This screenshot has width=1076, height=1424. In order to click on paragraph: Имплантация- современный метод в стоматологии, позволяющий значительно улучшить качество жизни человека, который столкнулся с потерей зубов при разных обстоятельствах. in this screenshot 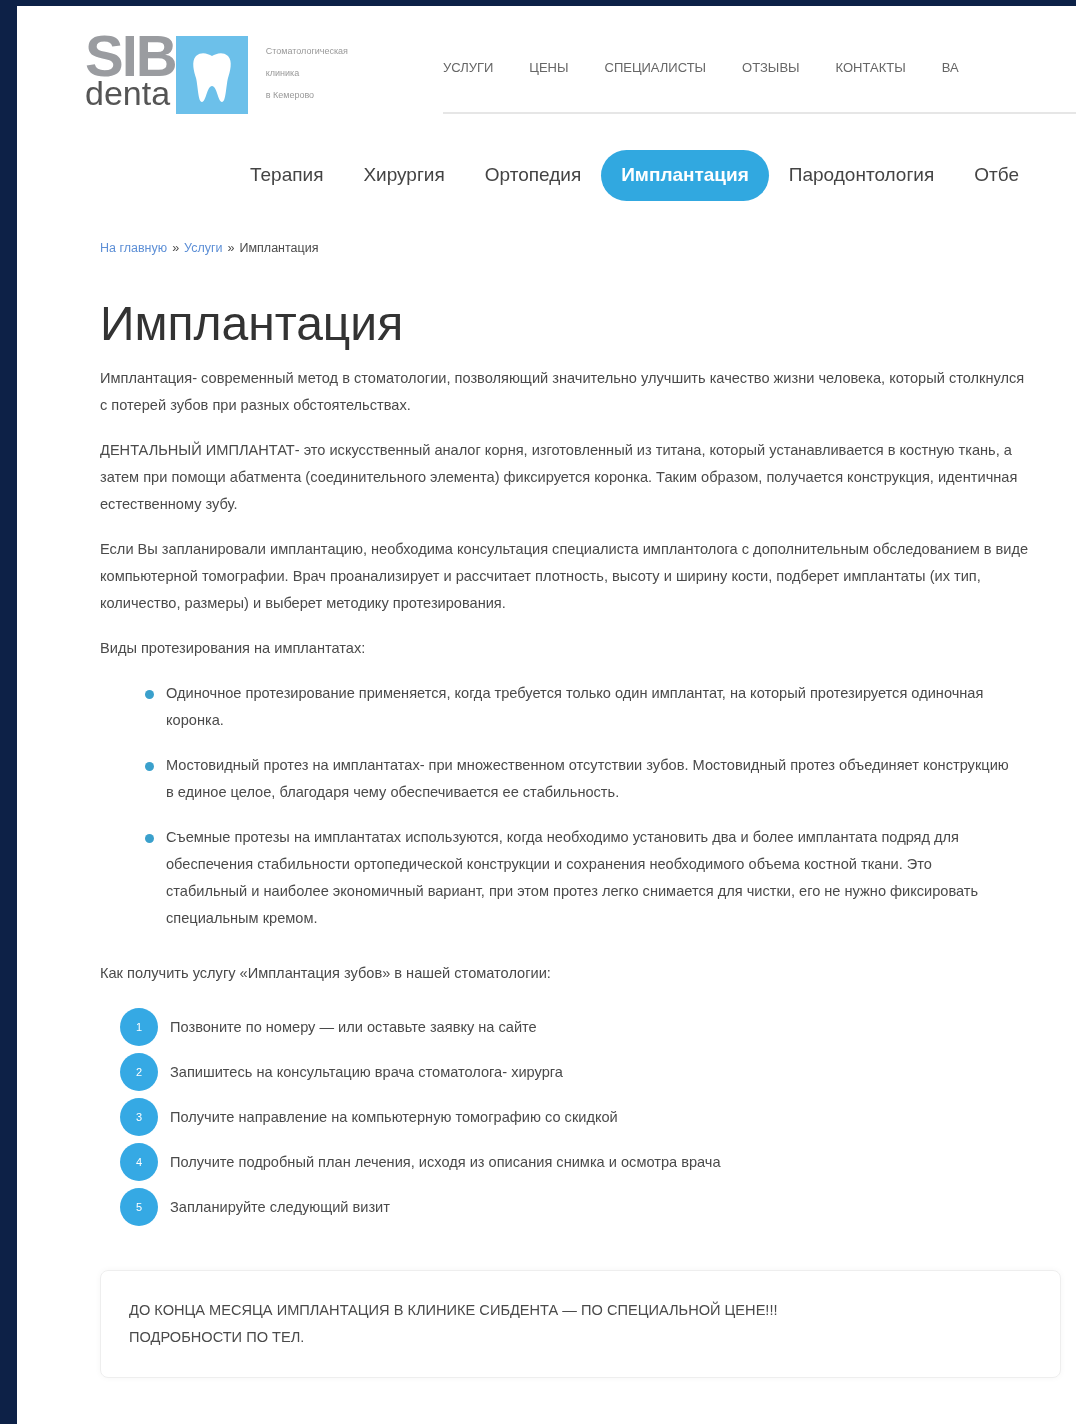, I will do `click(563, 391)`.